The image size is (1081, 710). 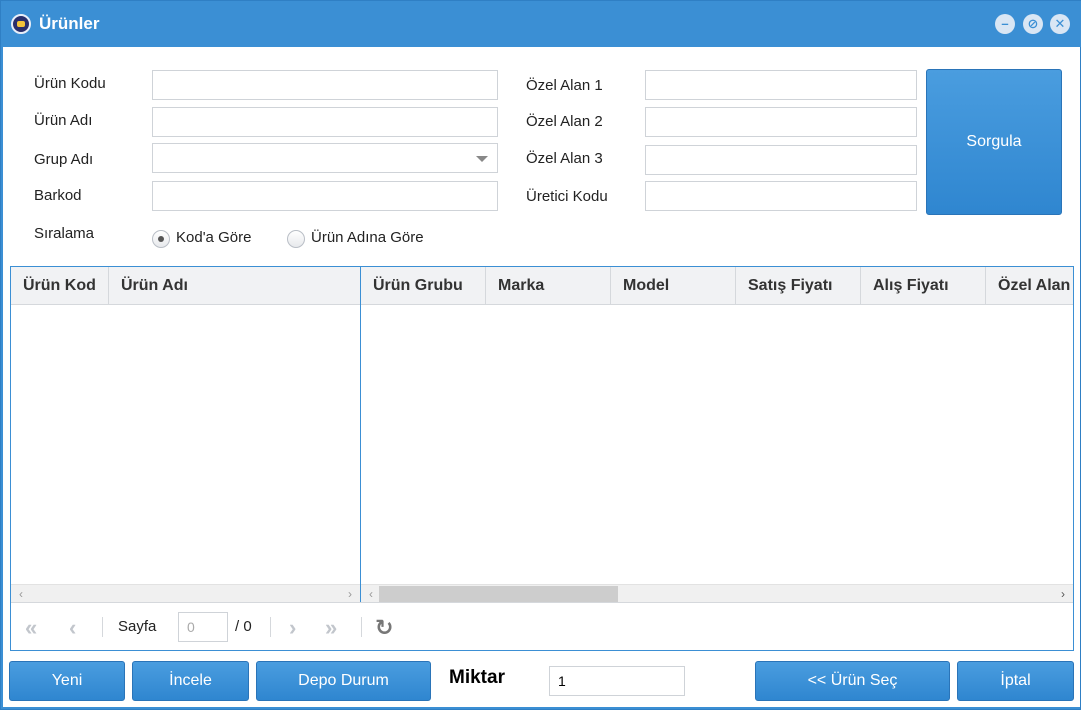 What do you see at coordinates (994, 142) in the screenshot?
I see `sorgula-button: Sorgula` at bounding box center [994, 142].